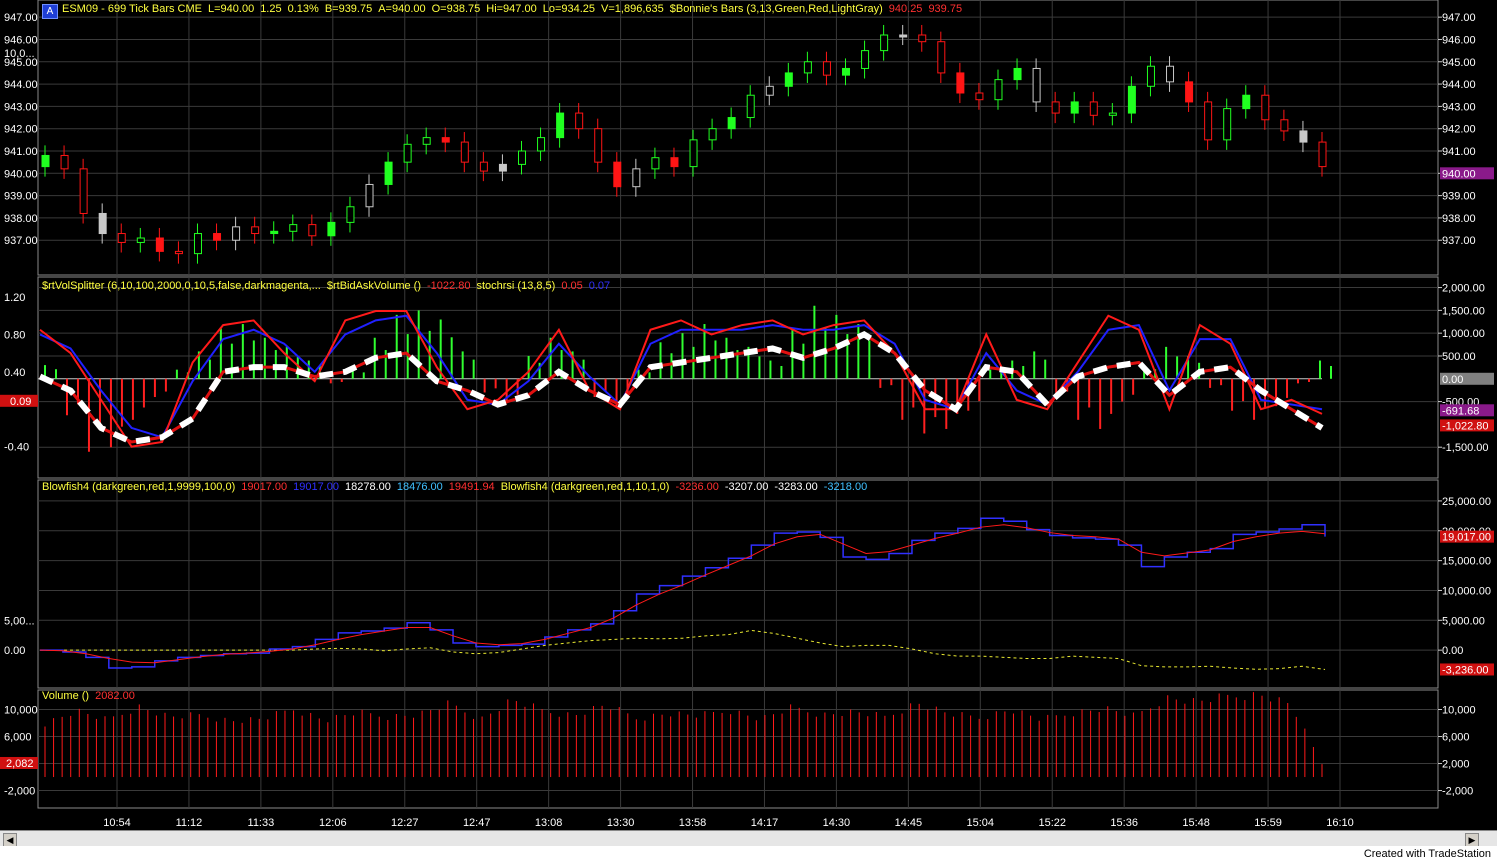  What do you see at coordinates (1459, 107) in the screenshot?
I see `y-tick-right-0-4: 943.00` at bounding box center [1459, 107].